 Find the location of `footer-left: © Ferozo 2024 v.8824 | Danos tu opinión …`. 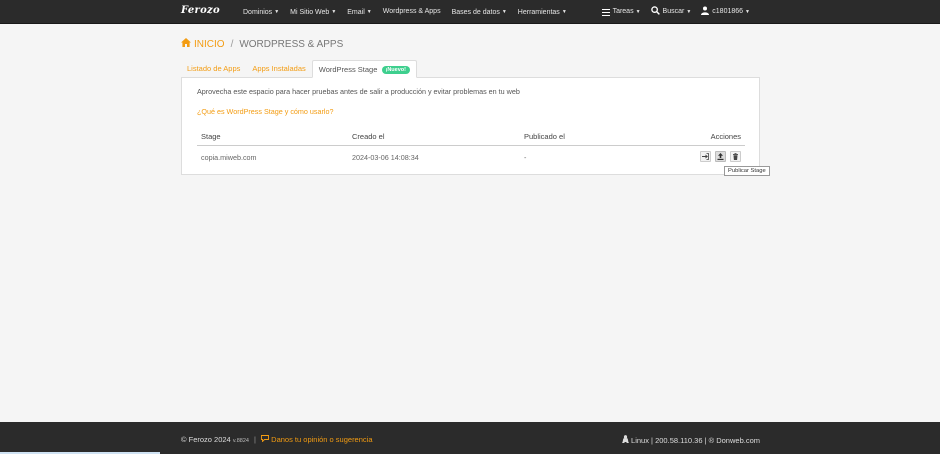

footer-left: © Ferozo 2024 v.8824 | Danos tu opinión … is located at coordinates (277, 439).